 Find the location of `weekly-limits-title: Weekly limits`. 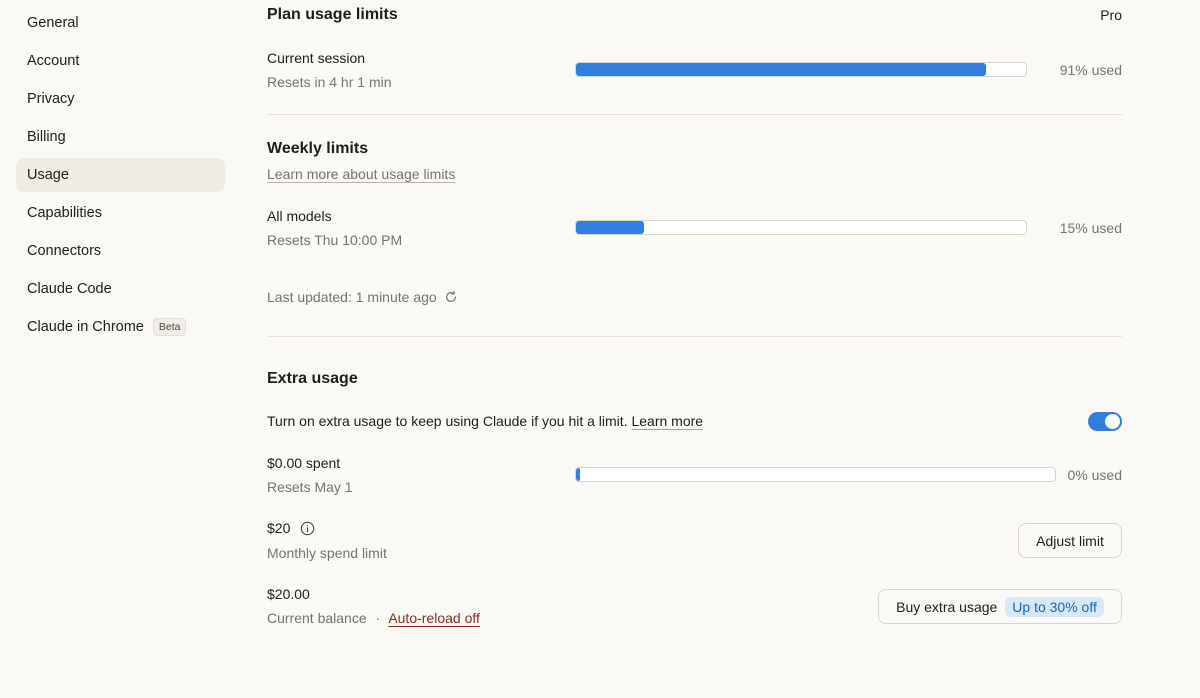

weekly-limits-title: Weekly limits is located at coordinates (318, 148).